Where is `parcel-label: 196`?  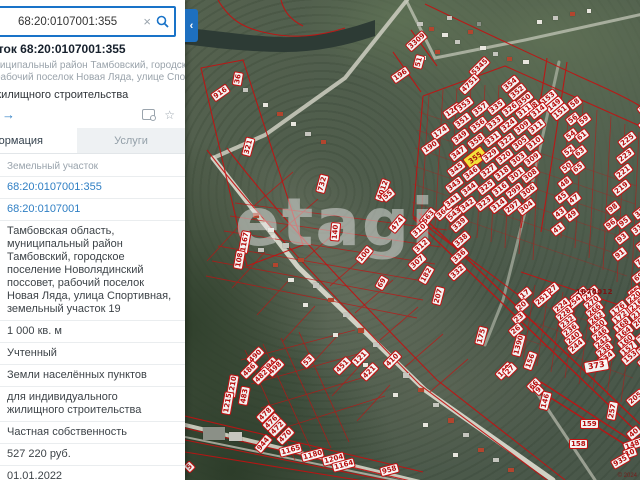
parcel-label: 196 is located at coordinates (400, 75).